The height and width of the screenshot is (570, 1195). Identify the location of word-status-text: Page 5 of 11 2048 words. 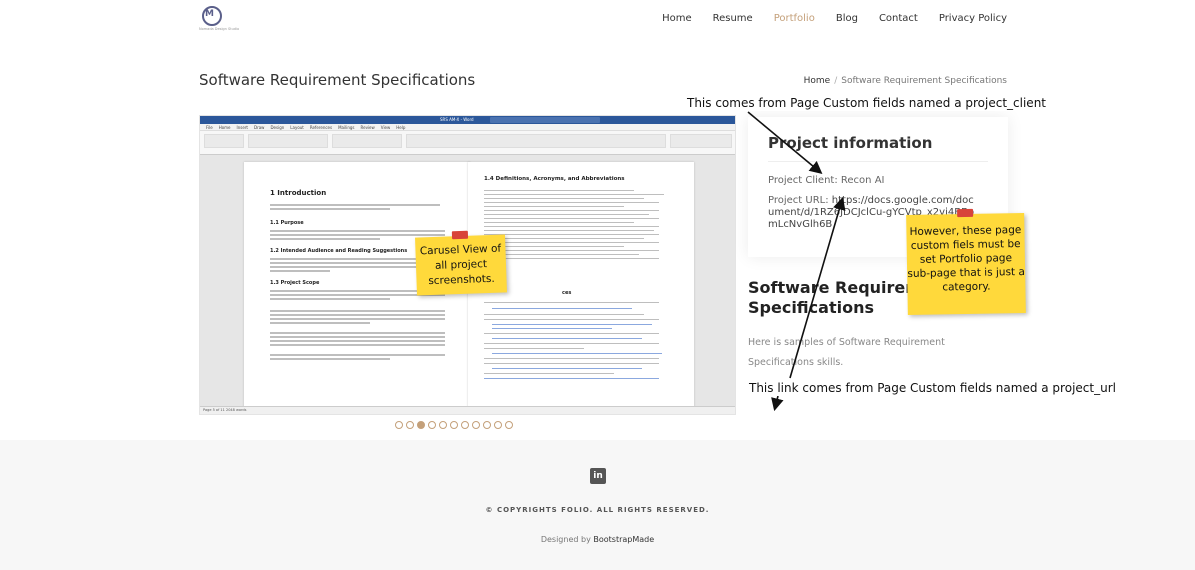
(225, 410).